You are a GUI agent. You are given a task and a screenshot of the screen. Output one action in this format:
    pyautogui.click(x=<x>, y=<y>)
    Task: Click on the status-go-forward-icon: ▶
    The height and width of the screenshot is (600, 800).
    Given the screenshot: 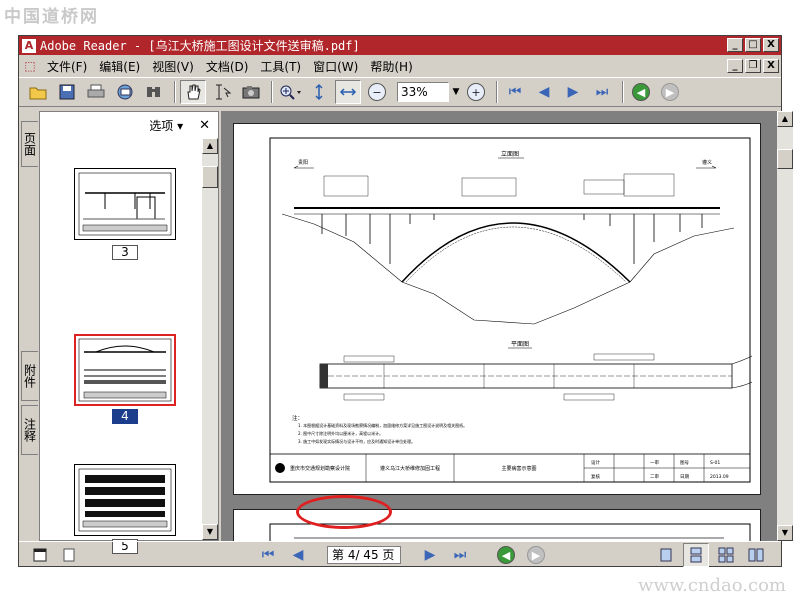 What is the action you would take?
    pyautogui.click(x=536, y=555)
    